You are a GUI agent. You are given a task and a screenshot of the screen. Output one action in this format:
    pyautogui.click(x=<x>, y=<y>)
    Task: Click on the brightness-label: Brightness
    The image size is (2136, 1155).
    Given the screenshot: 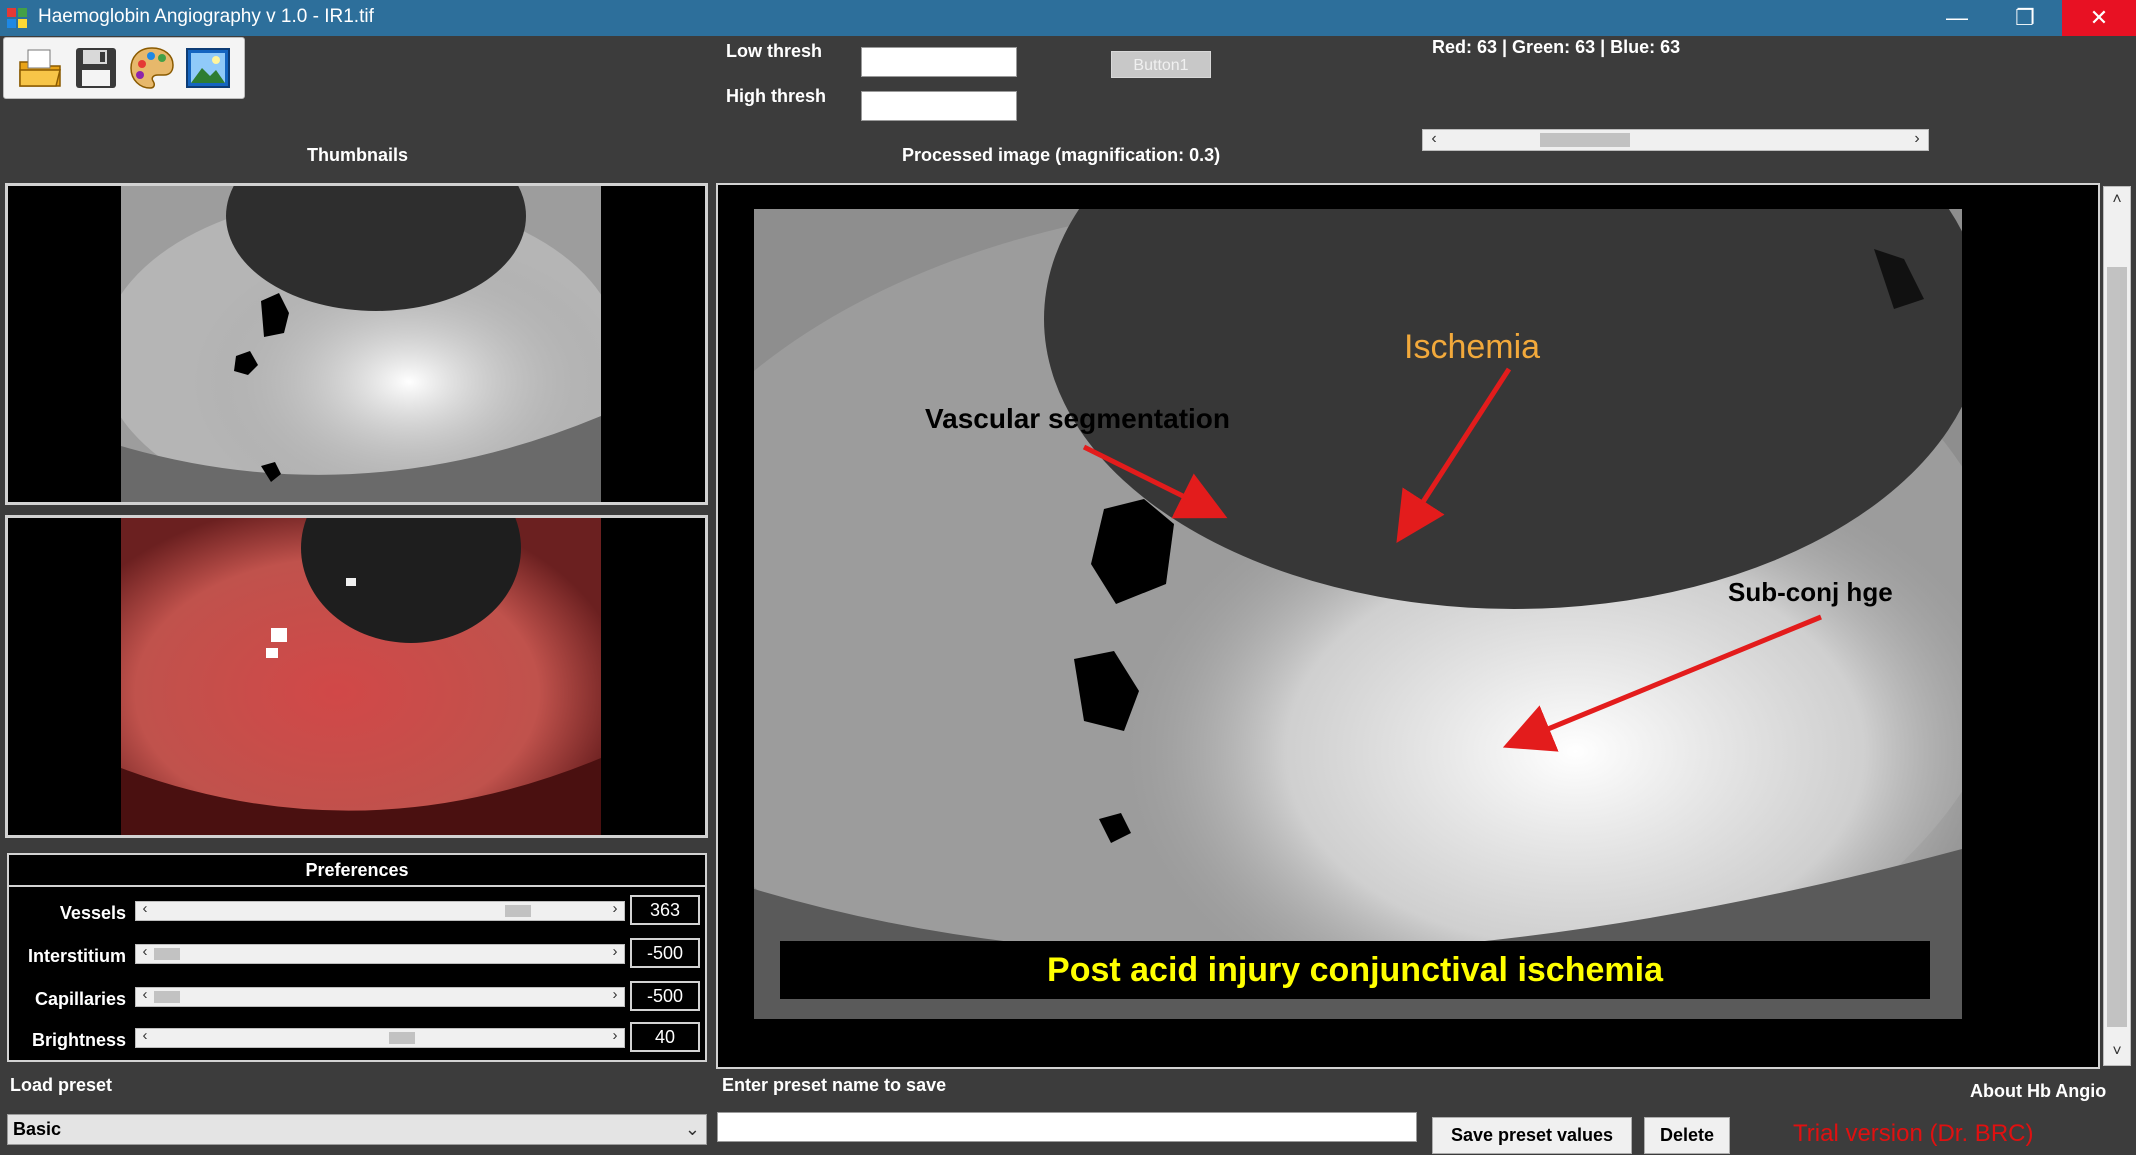 What is the action you would take?
    pyautogui.click(x=78, y=1040)
    